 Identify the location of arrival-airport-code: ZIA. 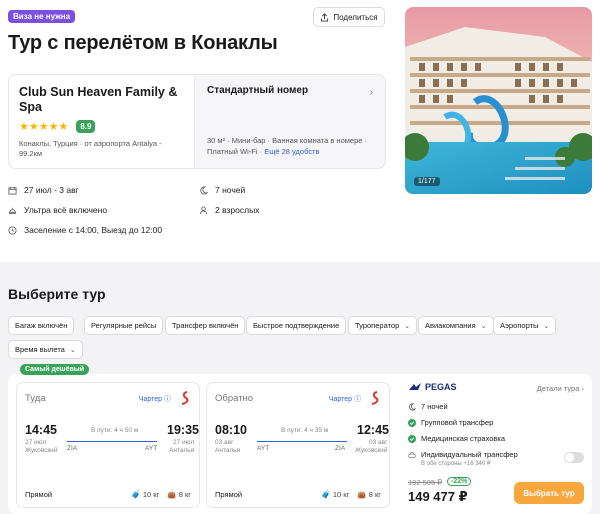
(340, 448).